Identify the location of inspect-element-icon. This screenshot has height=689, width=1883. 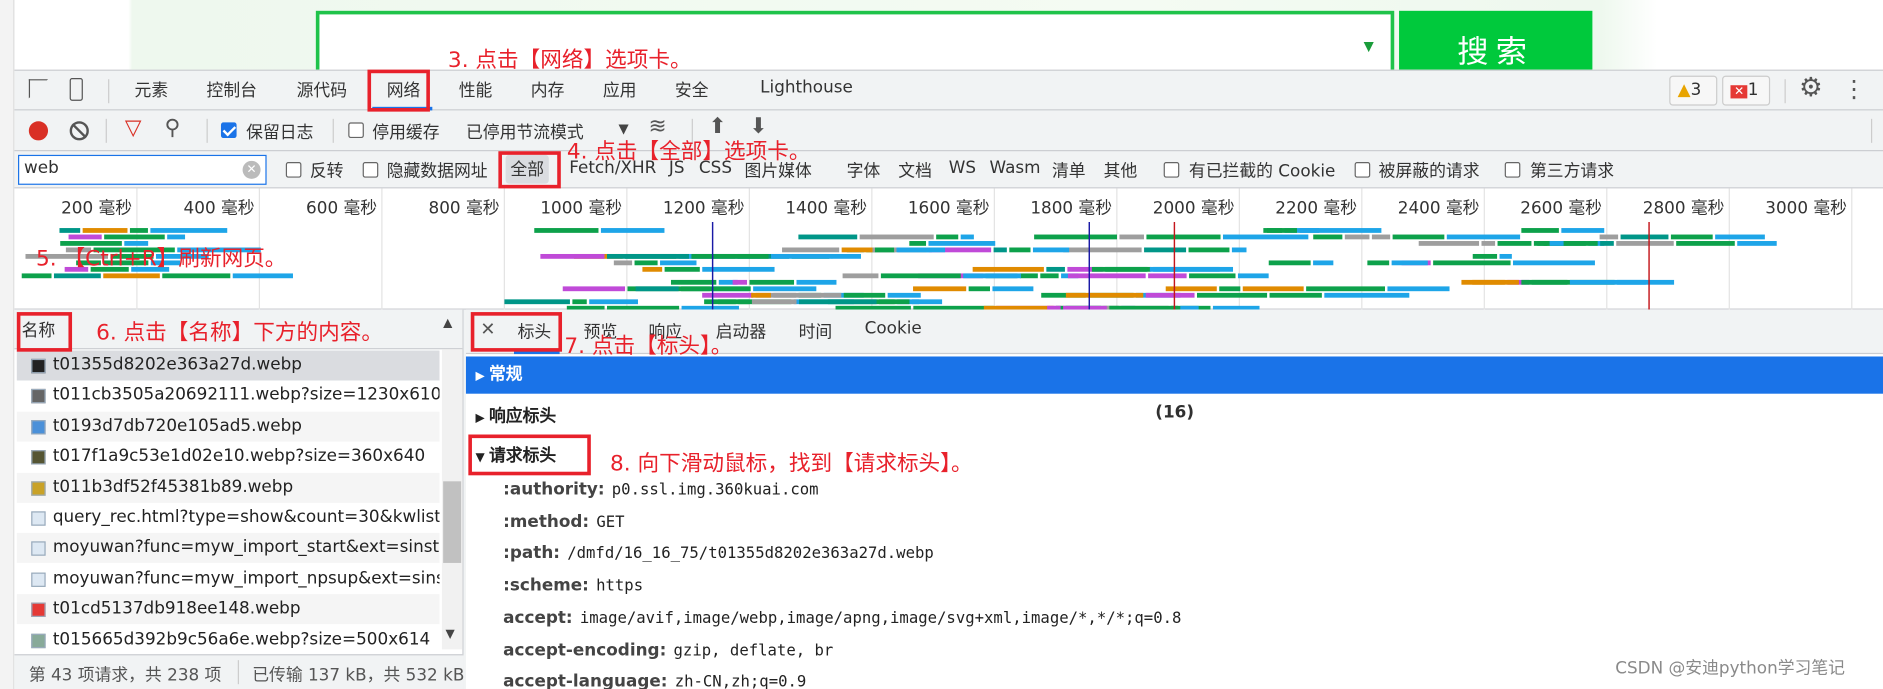
(38, 89).